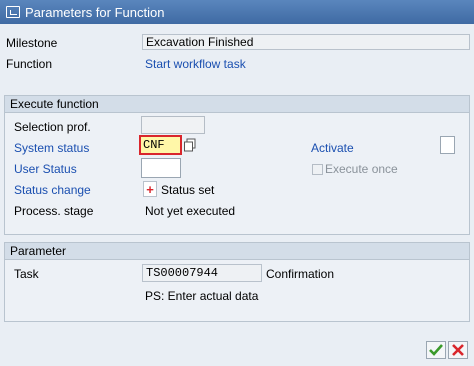  Describe the element at coordinates (190, 211) in the screenshot. I see `process-stage-value: Not yet executed` at that location.